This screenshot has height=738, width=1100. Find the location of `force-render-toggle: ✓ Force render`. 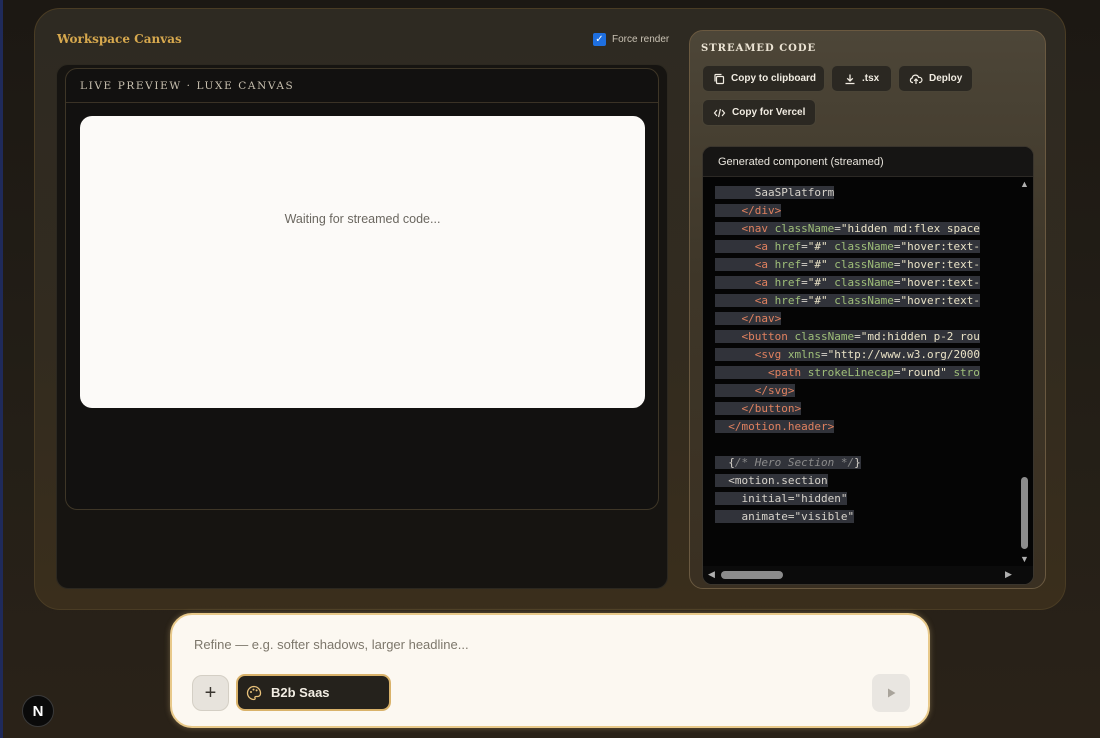

force-render-toggle: ✓ Force render is located at coordinates (631, 39).